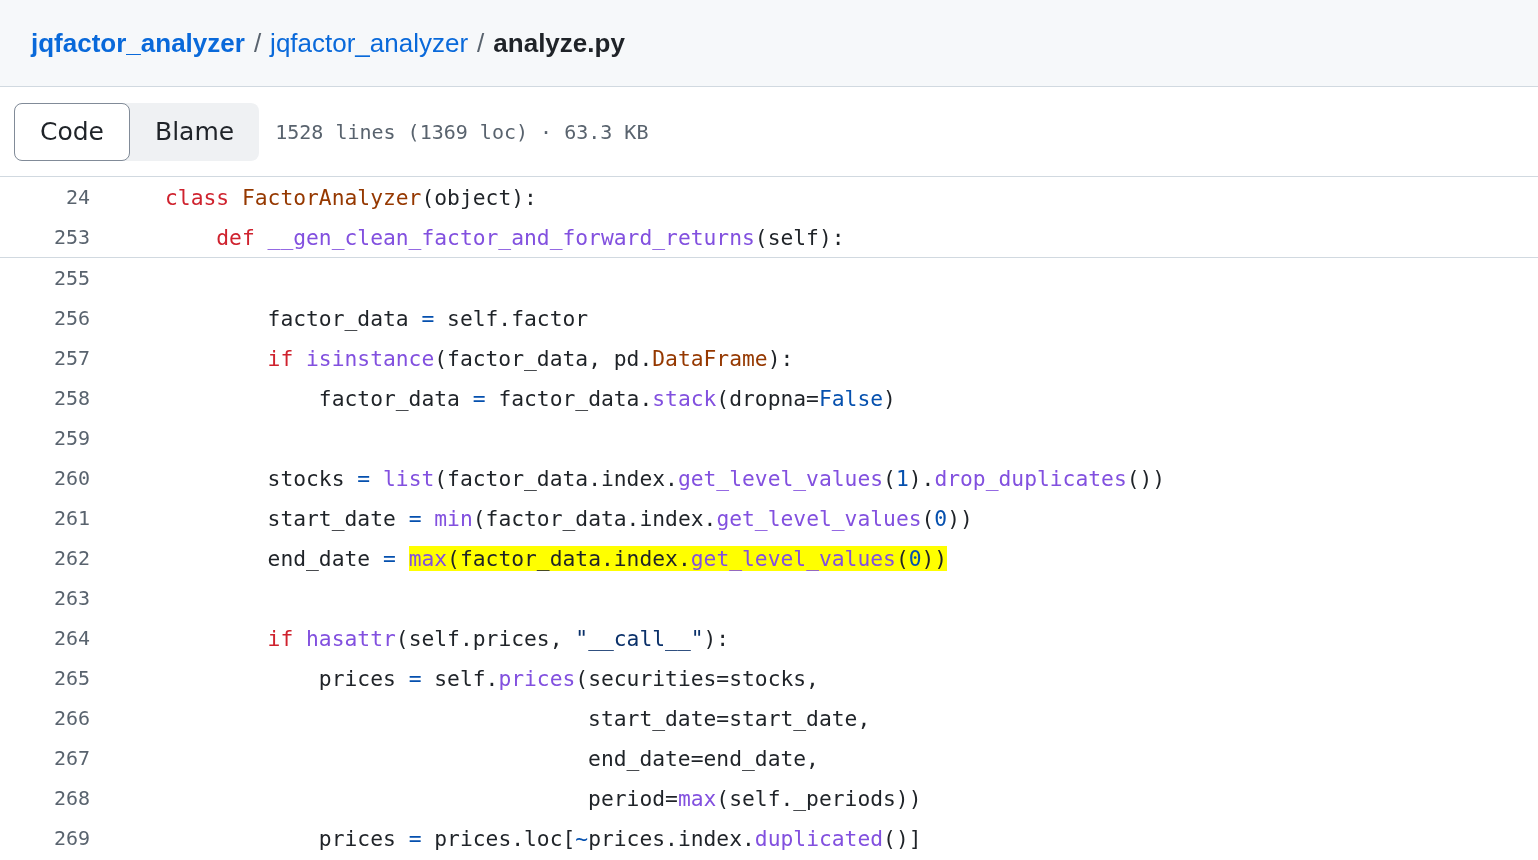 This screenshot has width=1538, height=860. I want to click on view-tab: Blame, so click(195, 131).